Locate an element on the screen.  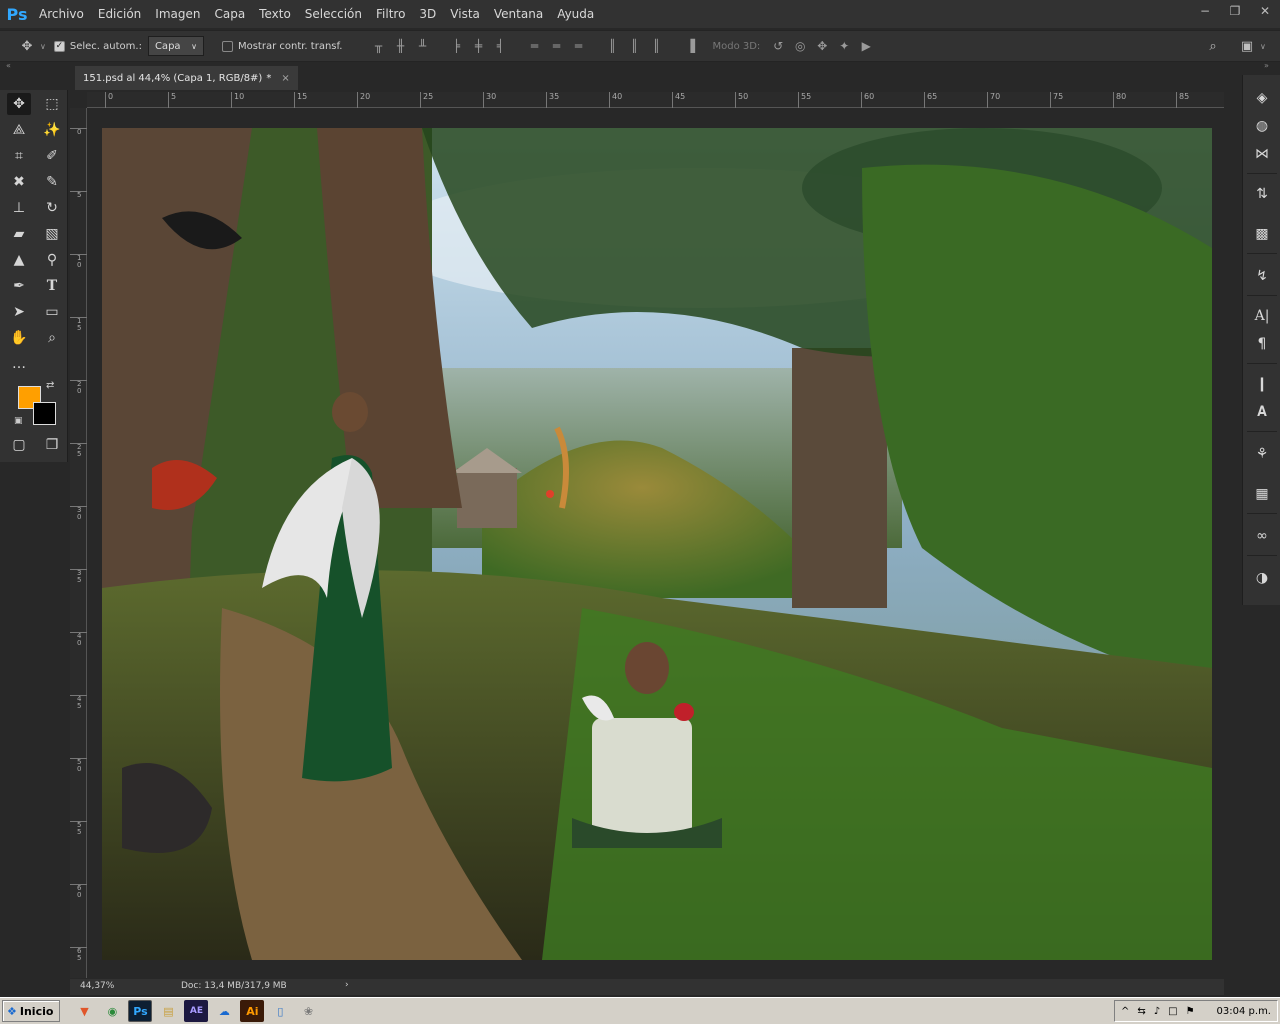
paint-icon: ❀ is located at coordinates (308, 1011).